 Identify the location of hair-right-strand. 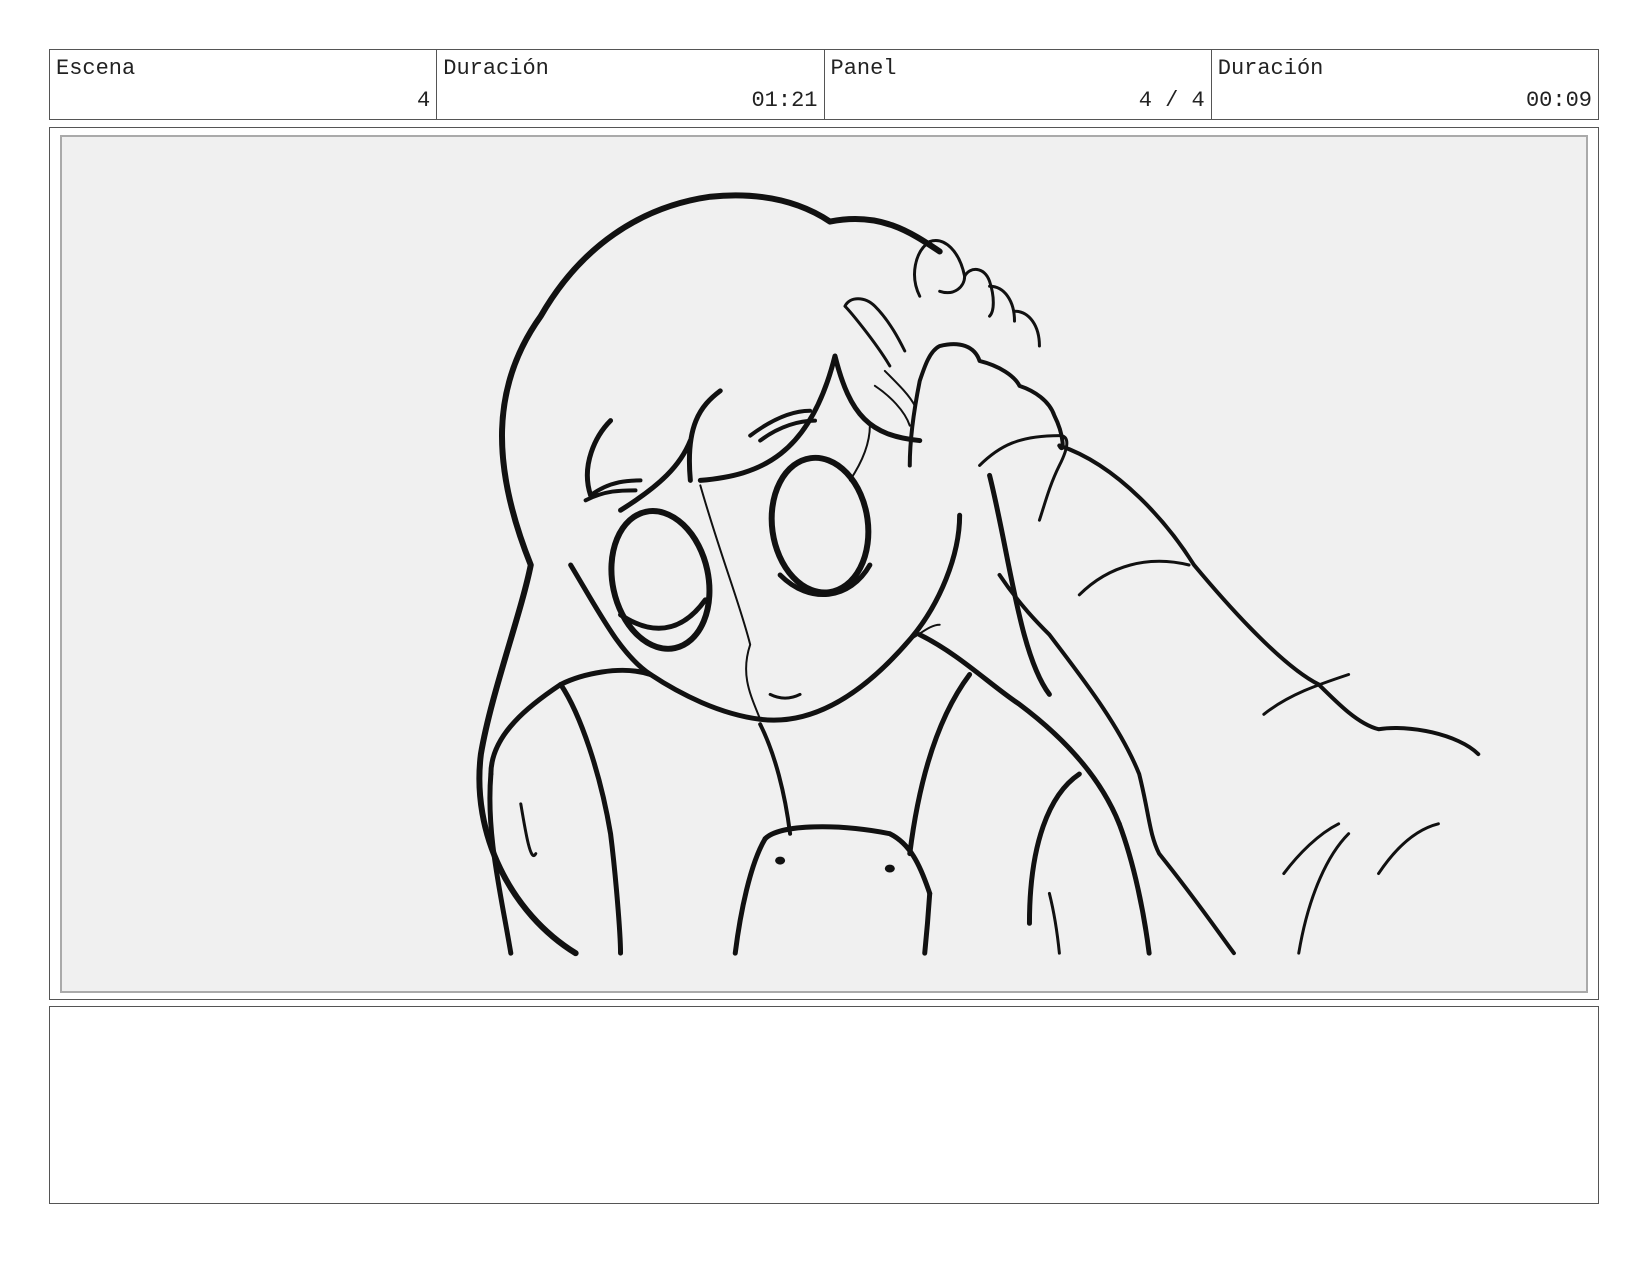
(1019, 584).